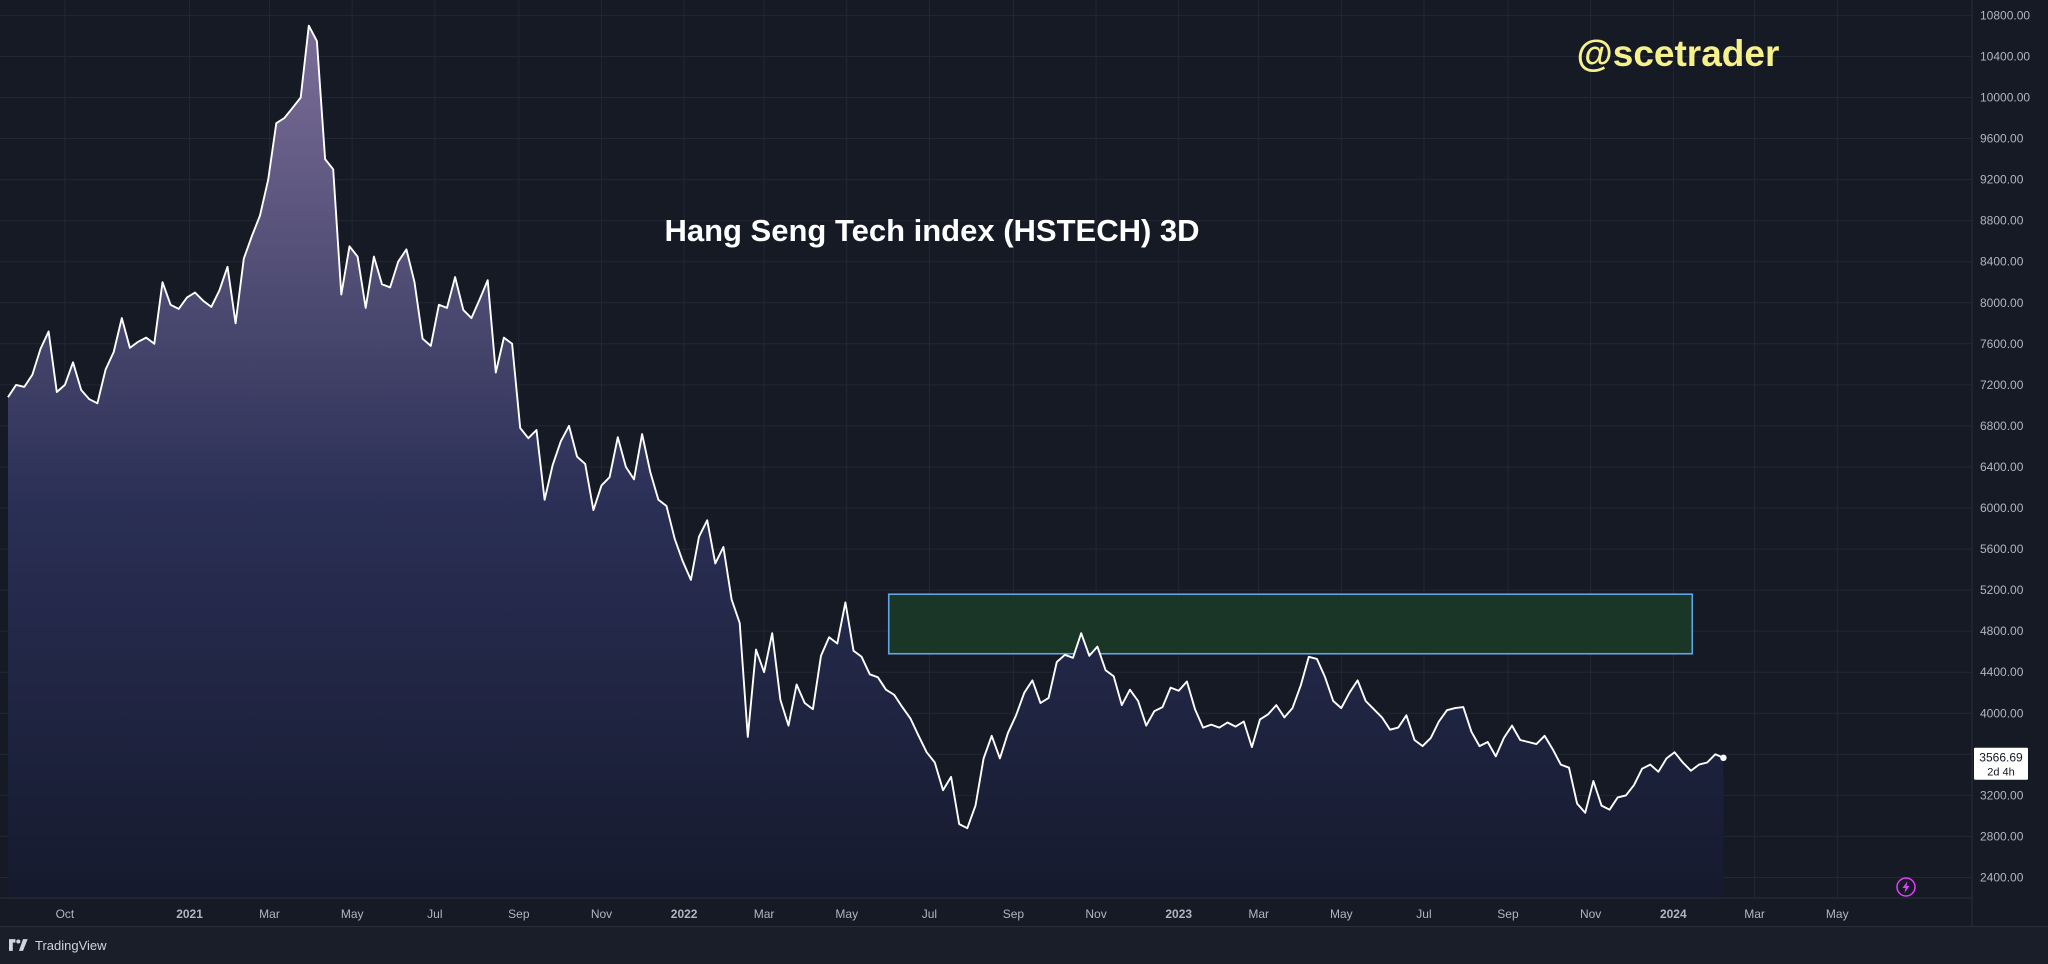 The width and height of the screenshot is (2048, 964). I want to click on resistance-zone, so click(1290, 624).